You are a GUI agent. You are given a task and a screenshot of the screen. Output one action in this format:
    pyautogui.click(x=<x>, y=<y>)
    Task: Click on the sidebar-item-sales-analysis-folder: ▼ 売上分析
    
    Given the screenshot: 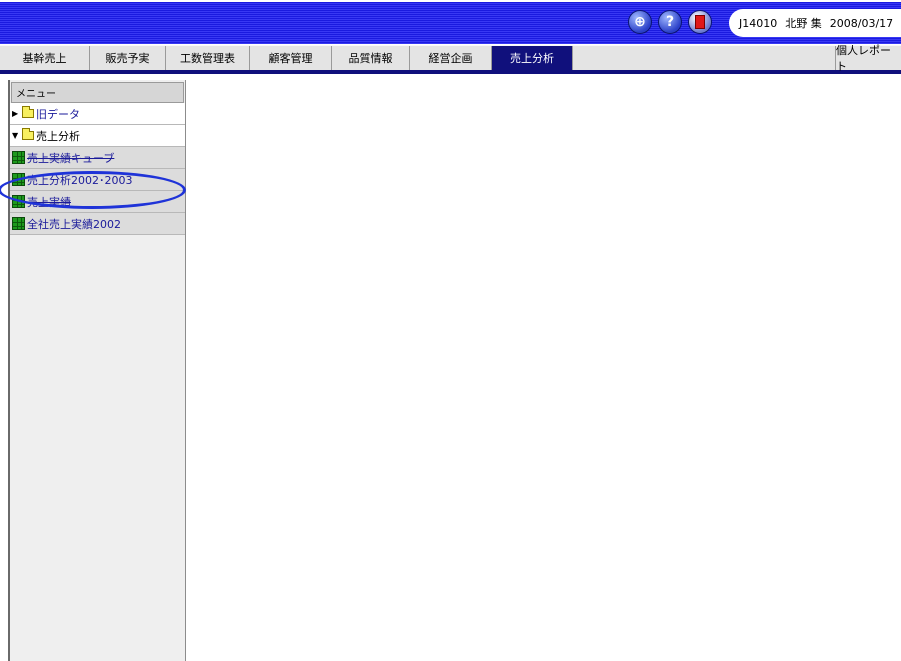 What is the action you would take?
    pyautogui.click(x=97, y=136)
    